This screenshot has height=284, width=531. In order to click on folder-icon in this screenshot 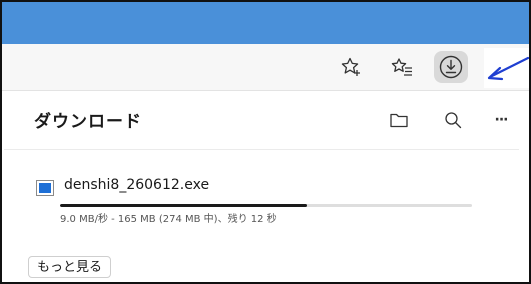, I will do `click(399, 120)`.